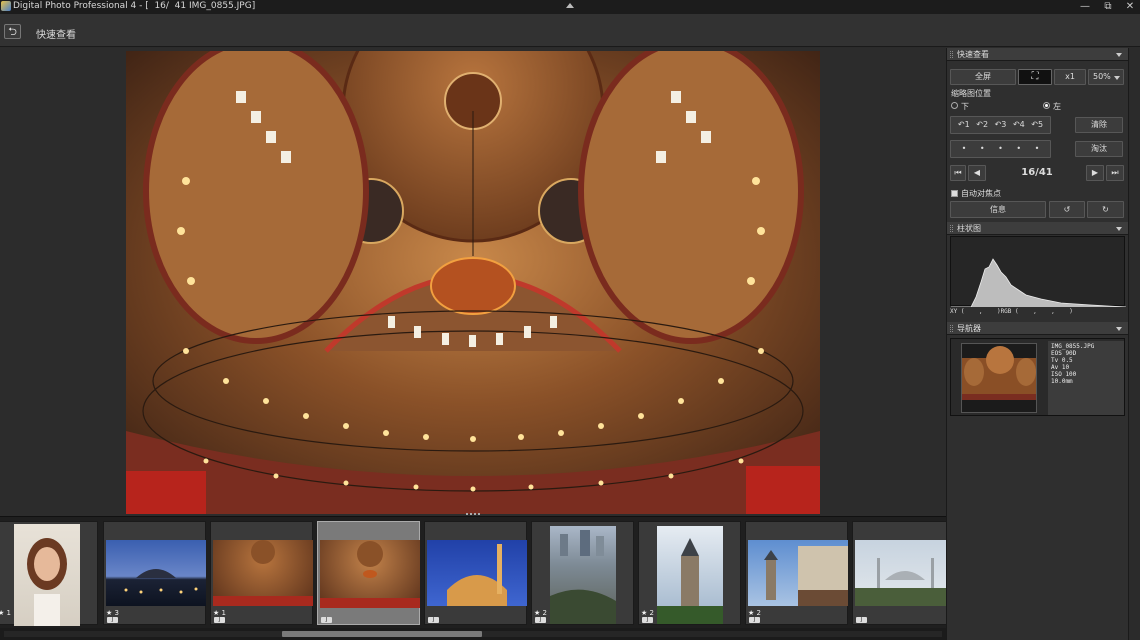  I want to click on rotate-right-button: ↻, so click(1105, 209).